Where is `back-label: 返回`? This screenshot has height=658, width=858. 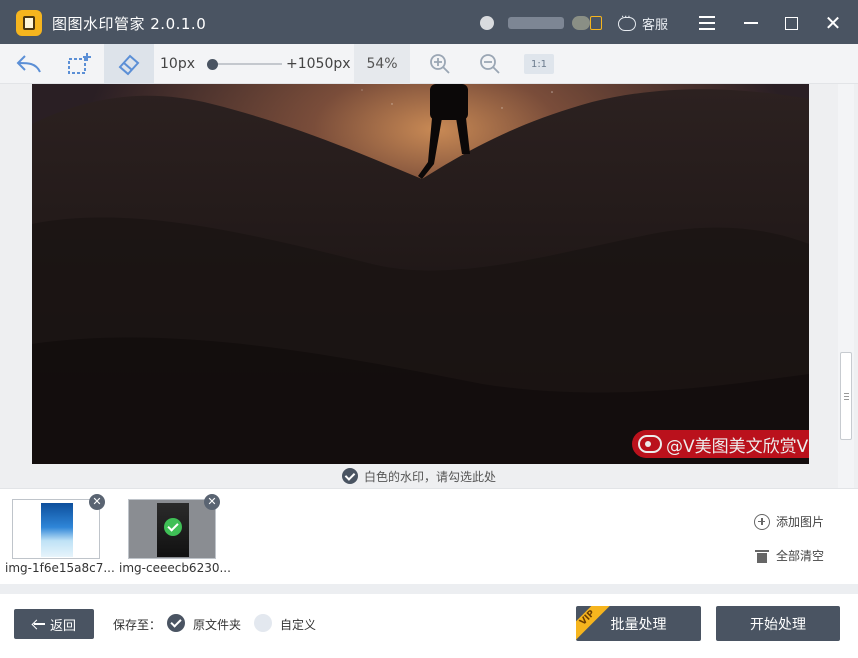
back-label: 返回 is located at coordinates (62, 626).